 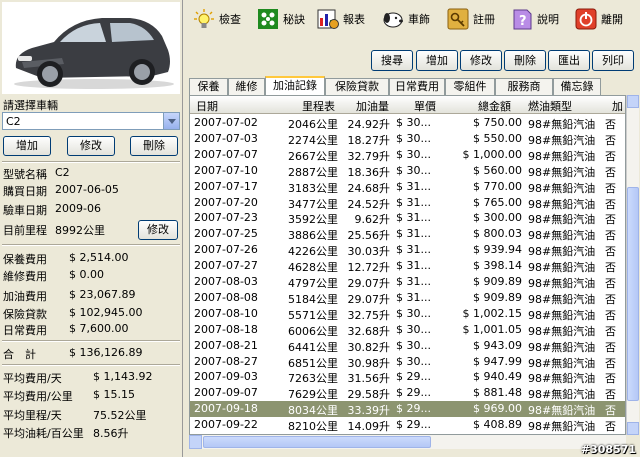 I want to click on car-select-value: C2, so click(x=13, y=121).